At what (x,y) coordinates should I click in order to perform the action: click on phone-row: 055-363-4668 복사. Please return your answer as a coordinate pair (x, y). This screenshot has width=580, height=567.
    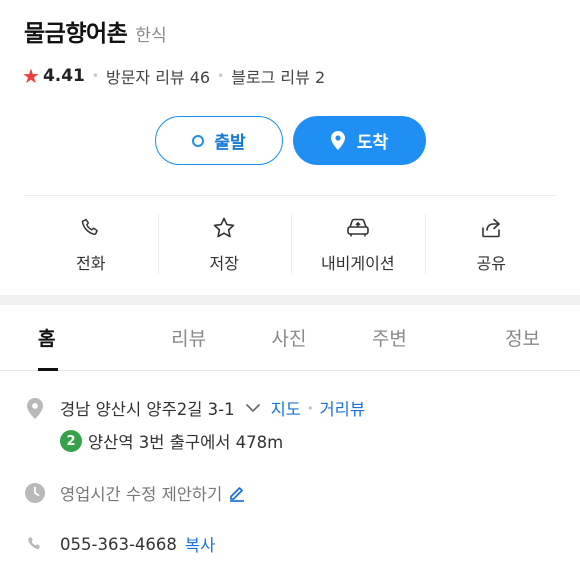
    Looking at the image, I should click on (119, 544).